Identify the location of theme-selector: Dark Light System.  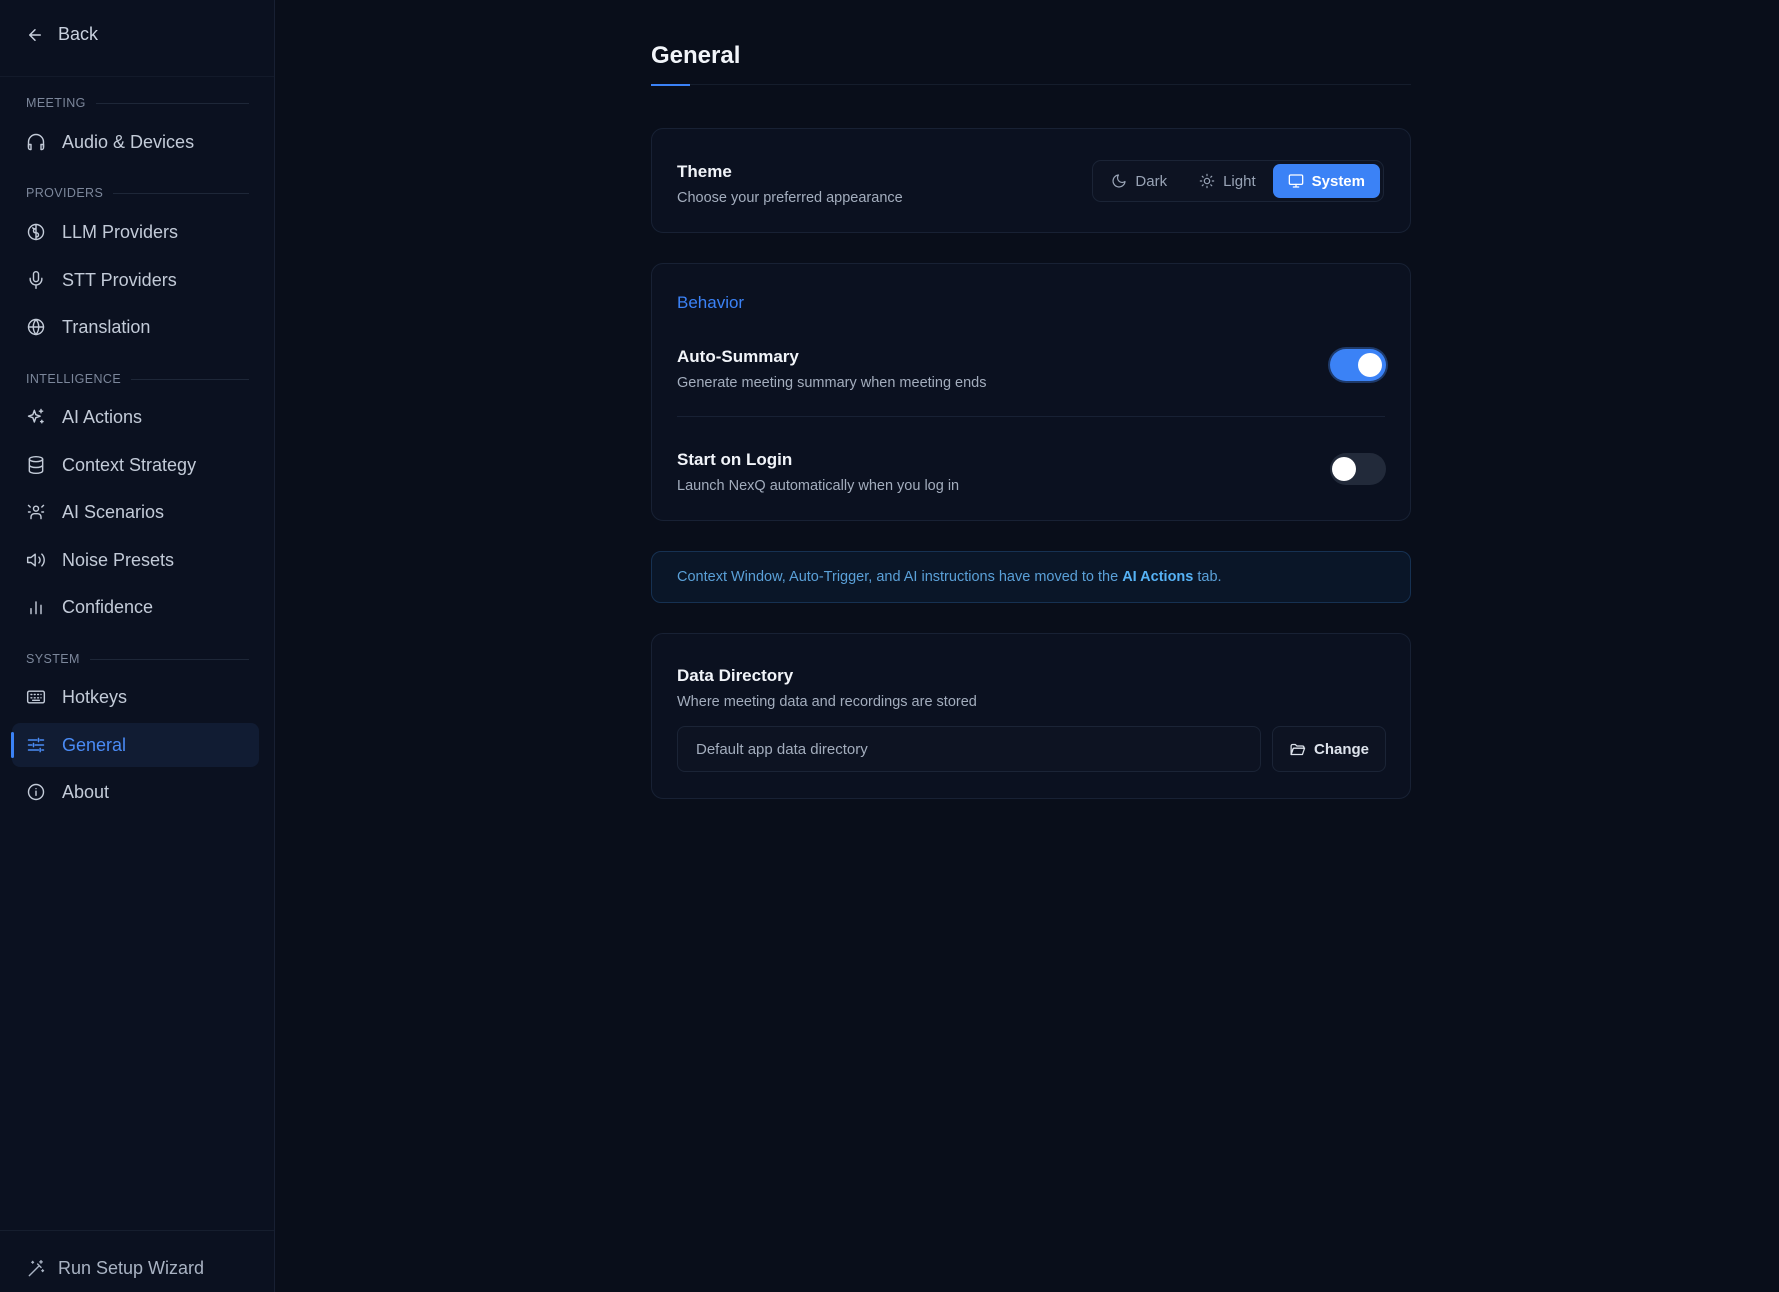
(1238, 181).